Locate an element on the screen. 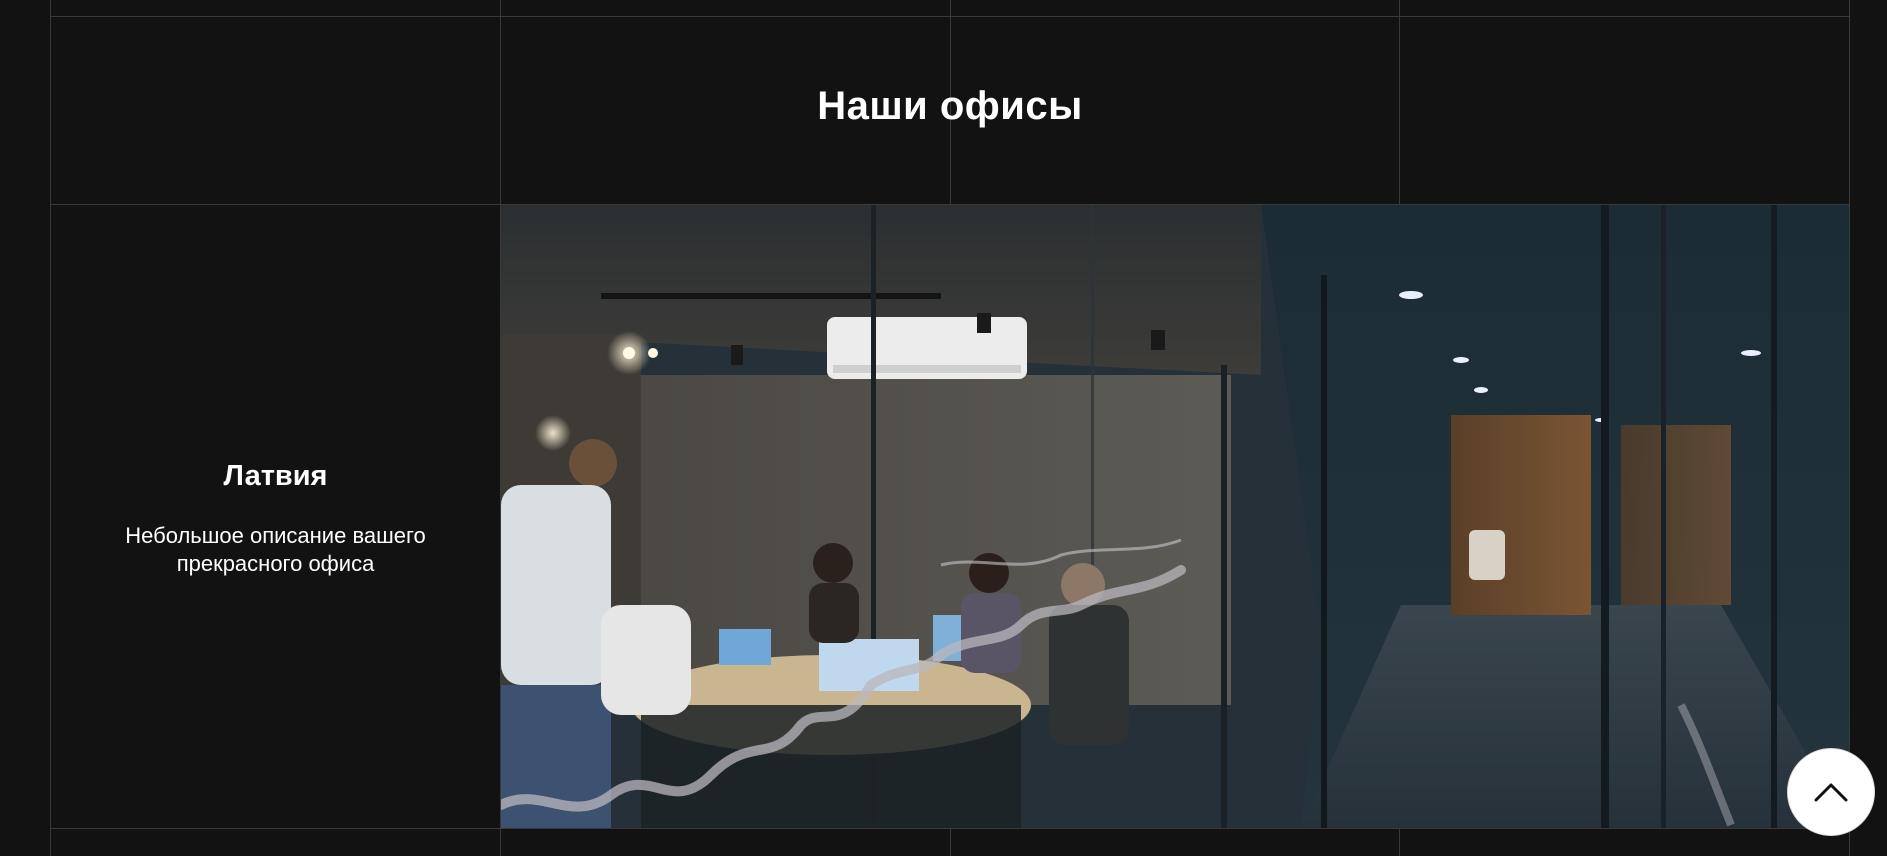  section-title: Наши офисы is located at coordinates (950, 106).